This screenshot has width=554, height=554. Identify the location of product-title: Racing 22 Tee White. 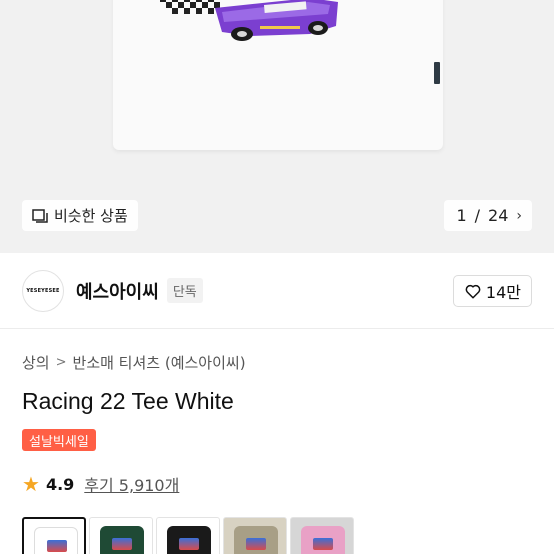
(128, 401).